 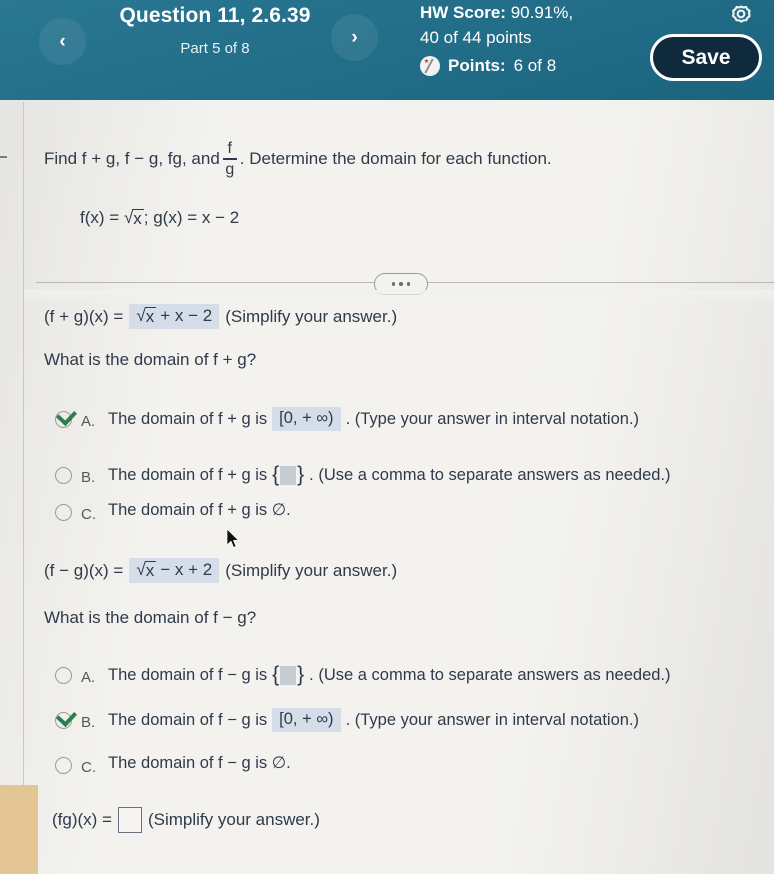 What do you see at coordinates (84, 316) in the screenshot?
I see `sum-expression-label: (f + g)(x) =` at bounding box center [84, 316].